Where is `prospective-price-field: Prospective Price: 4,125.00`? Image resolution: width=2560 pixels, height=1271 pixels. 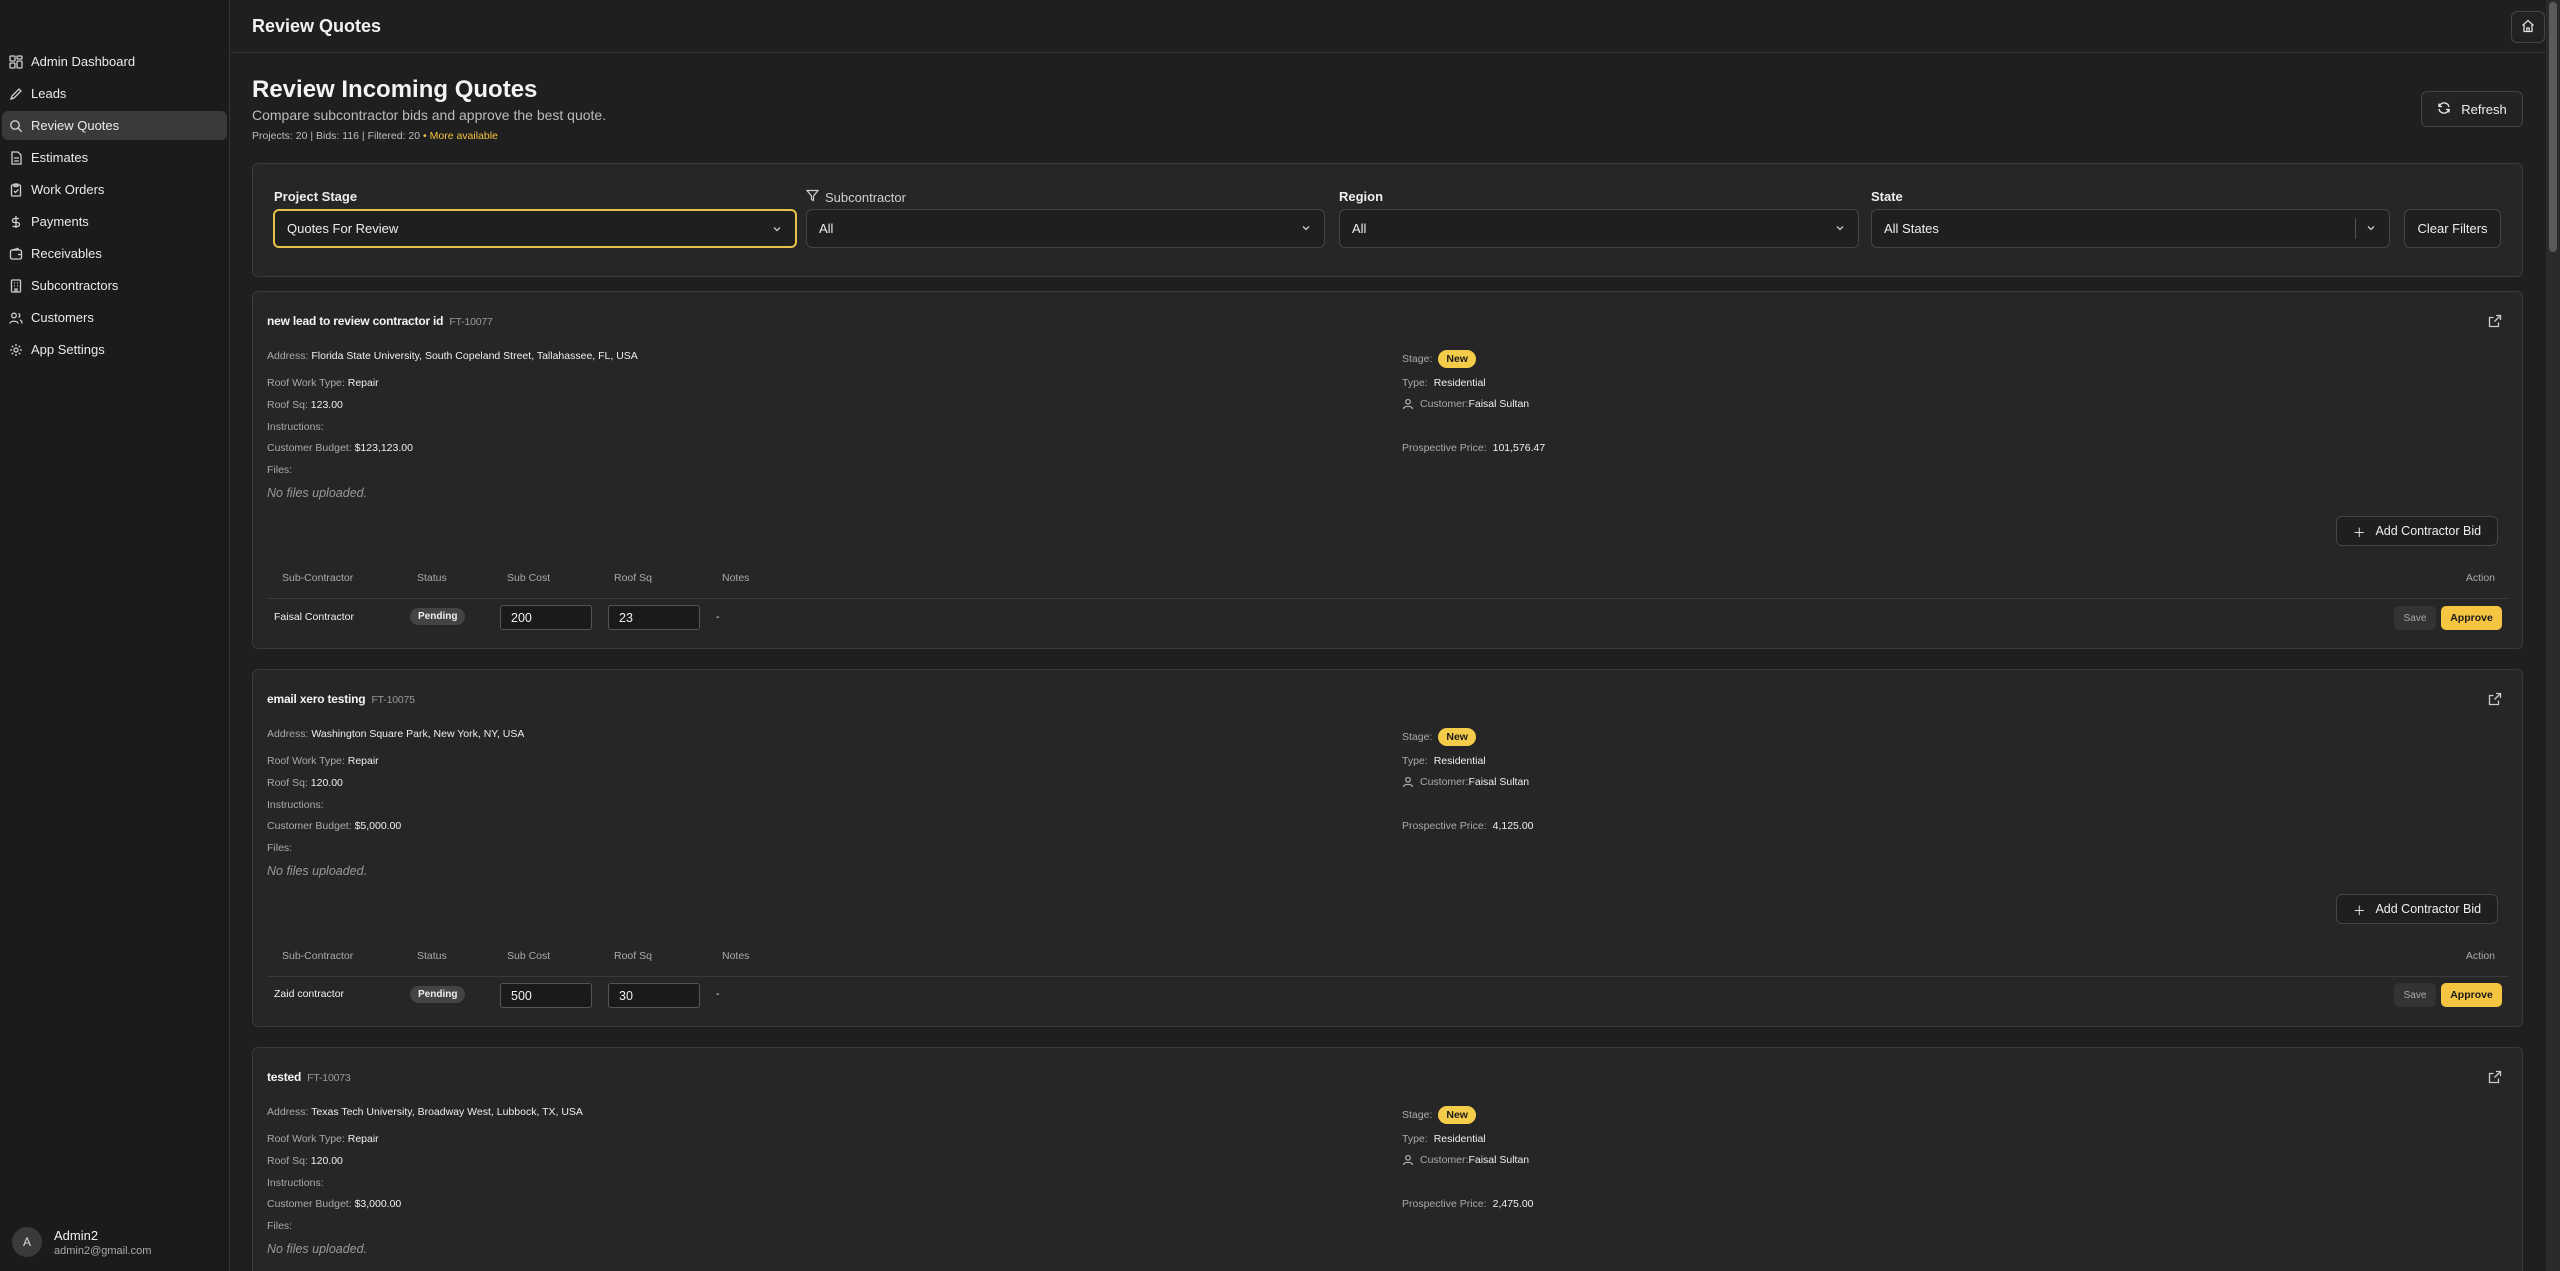 prospective-price-field: Prospective Price: 4,125.00 is located at coordinates (1468, 826).